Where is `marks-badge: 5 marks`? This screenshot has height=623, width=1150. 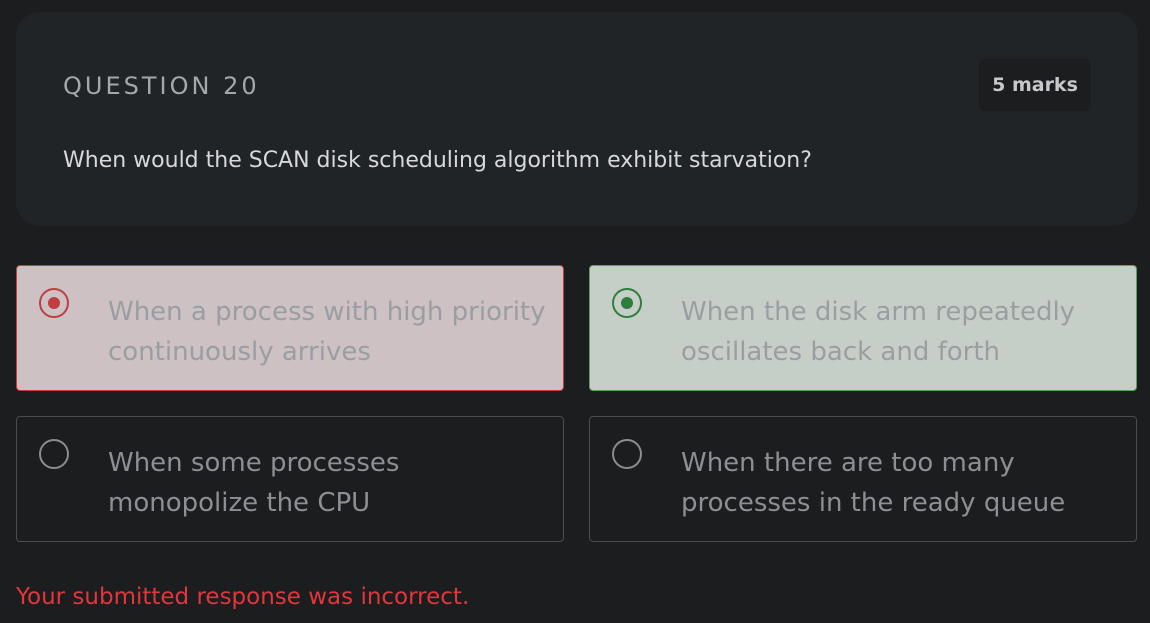 marks-badge: 5 marks is located at coordinates (1035, 85).